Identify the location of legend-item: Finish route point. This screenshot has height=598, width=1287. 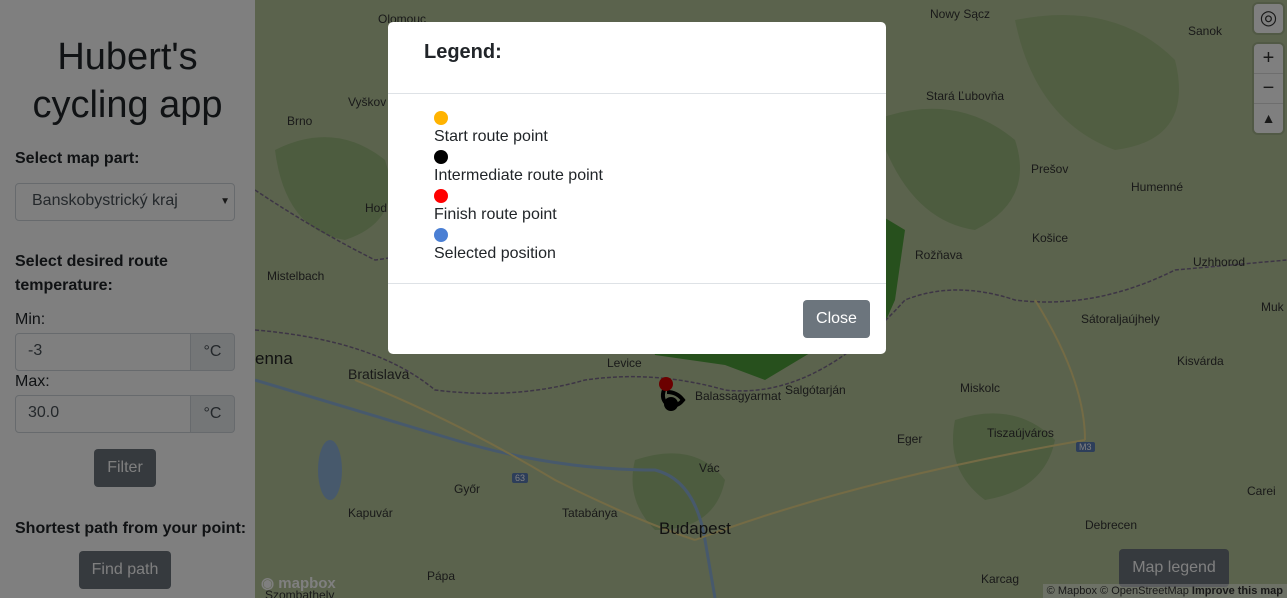
(637, 208).